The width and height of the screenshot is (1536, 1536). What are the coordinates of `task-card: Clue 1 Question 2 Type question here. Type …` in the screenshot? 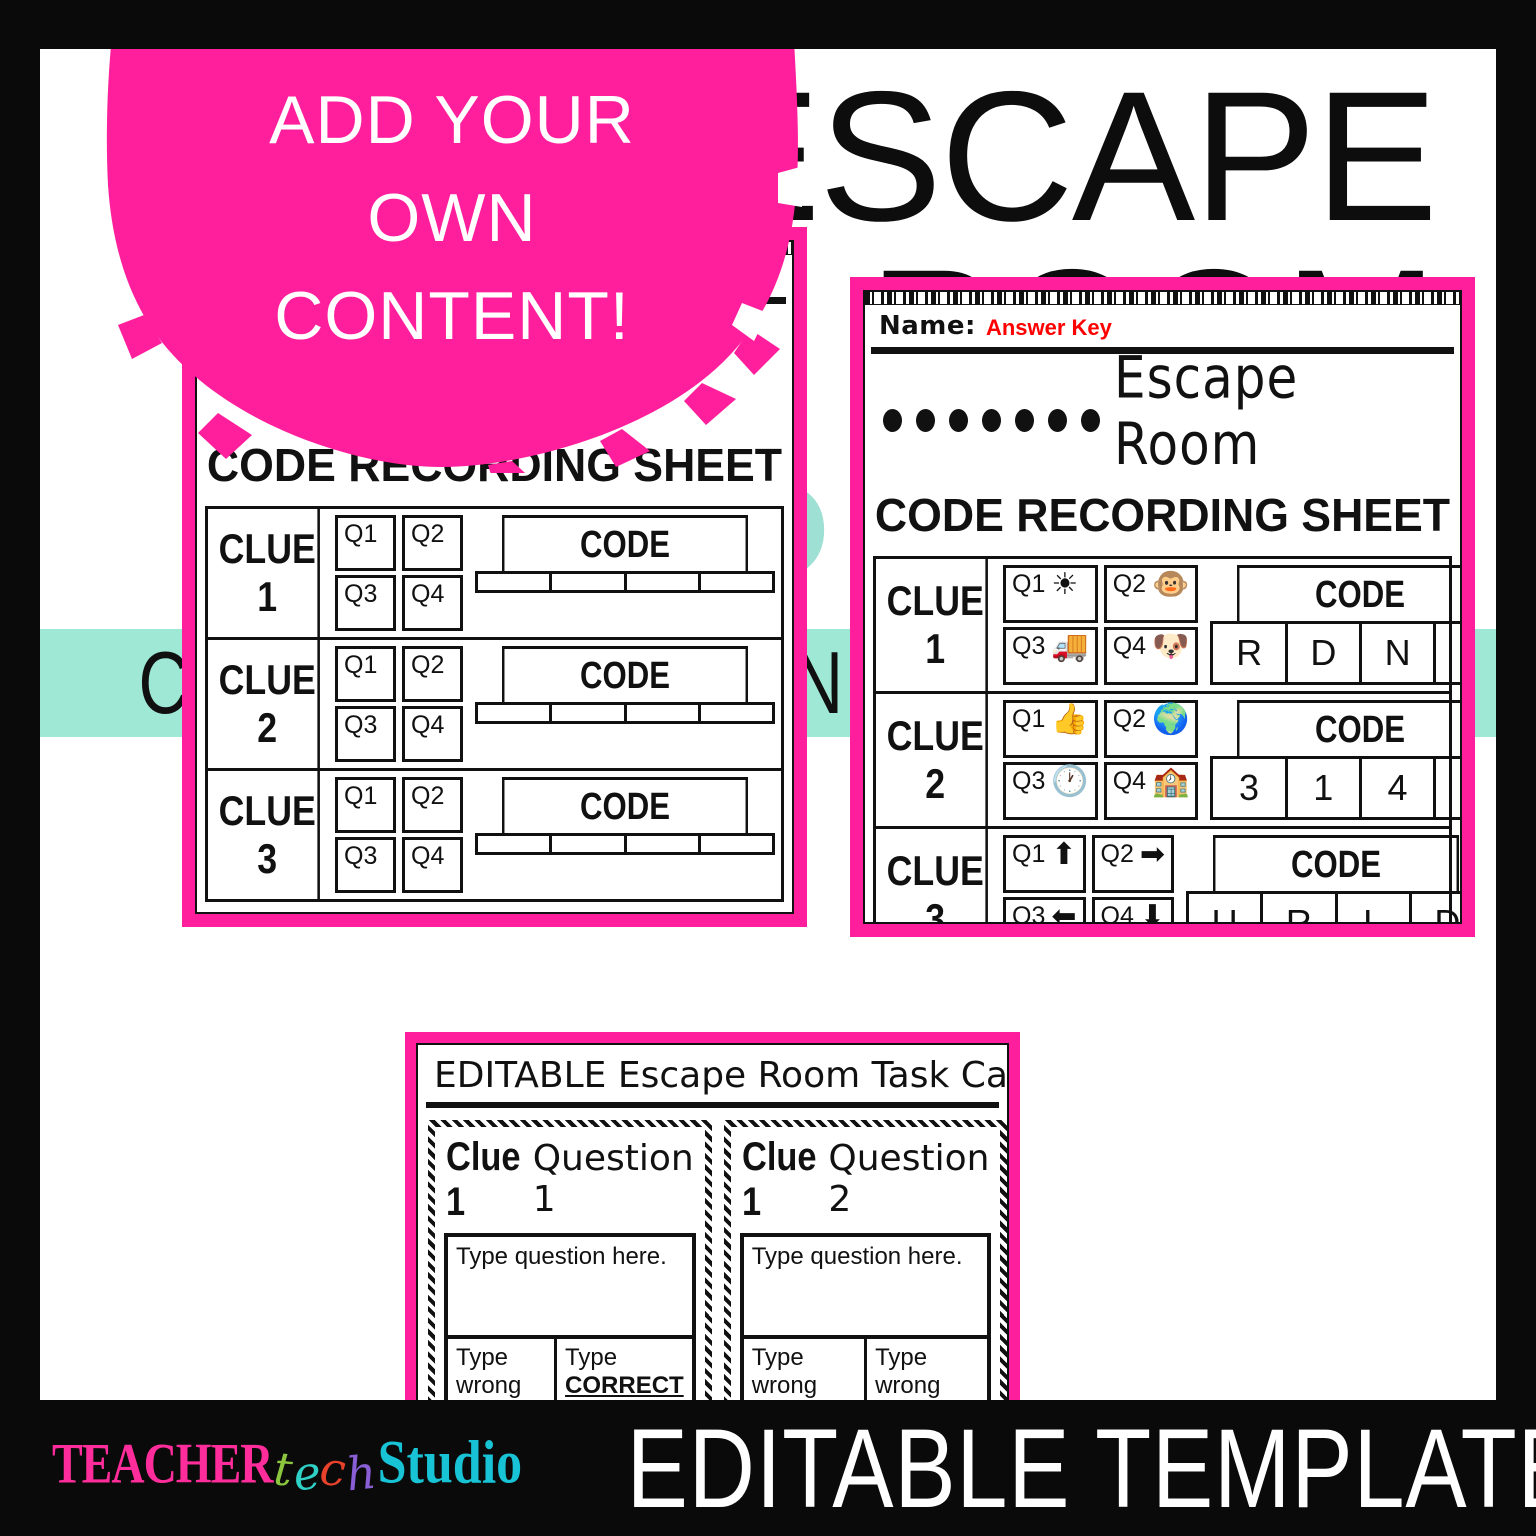 It's located at (865, 1260).